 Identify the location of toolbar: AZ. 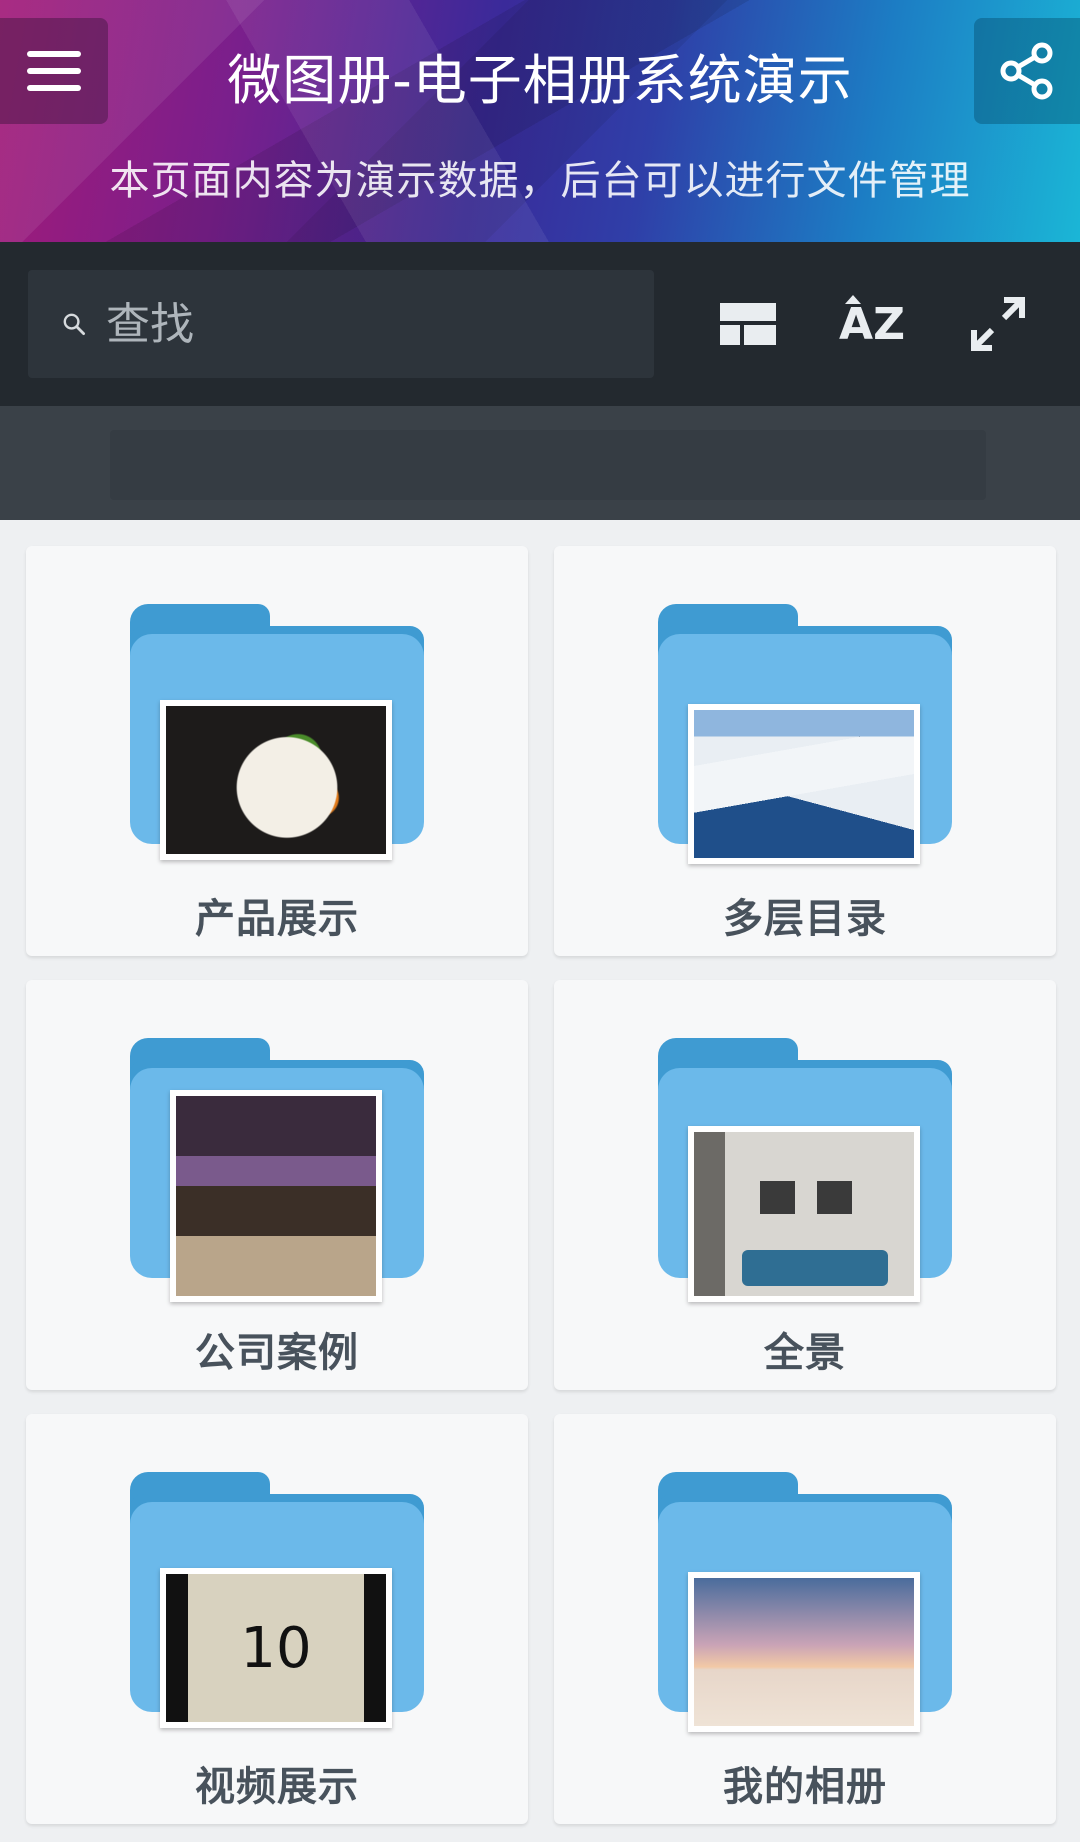
(540, 324).